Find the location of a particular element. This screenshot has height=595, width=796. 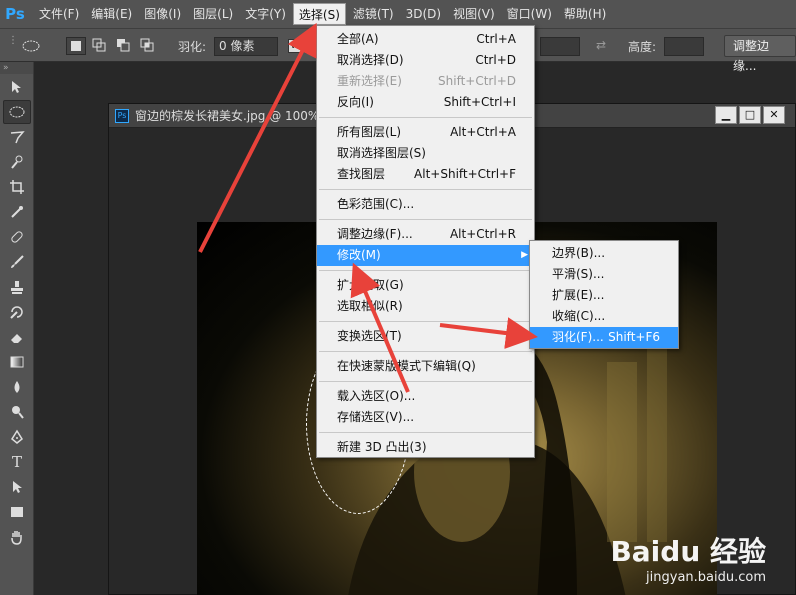

menu-item-label: 查找图层 is located at coordinates (361, 174).